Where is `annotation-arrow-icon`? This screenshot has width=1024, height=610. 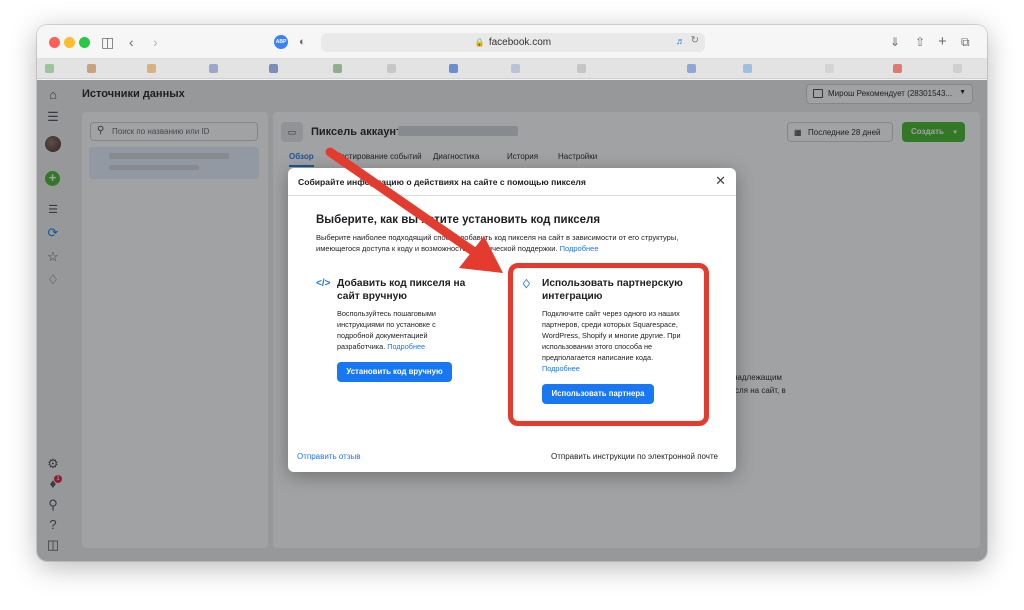 annotation-arrow-icon is located at coordinates (414, 210).